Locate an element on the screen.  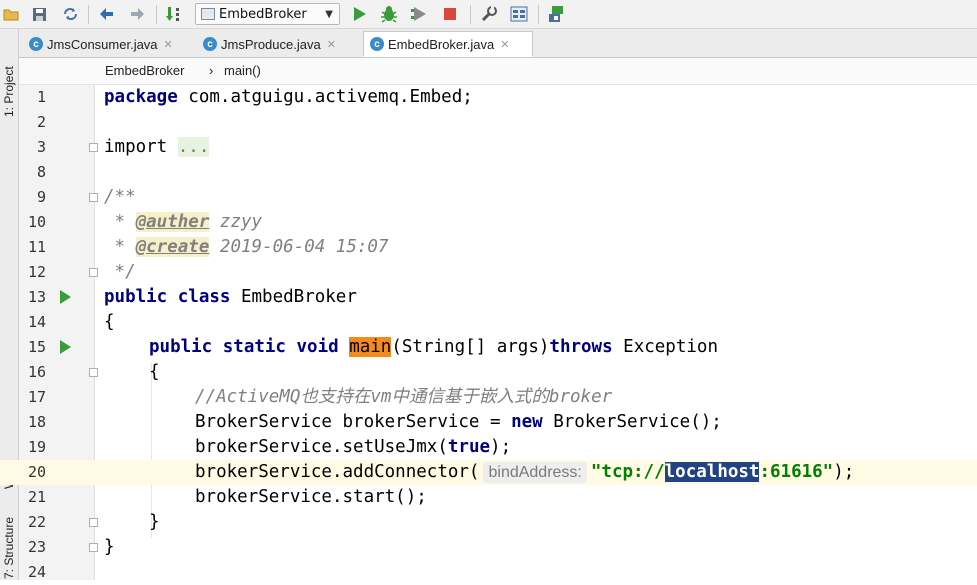
keyword: new is located at coordinates (527, 422).